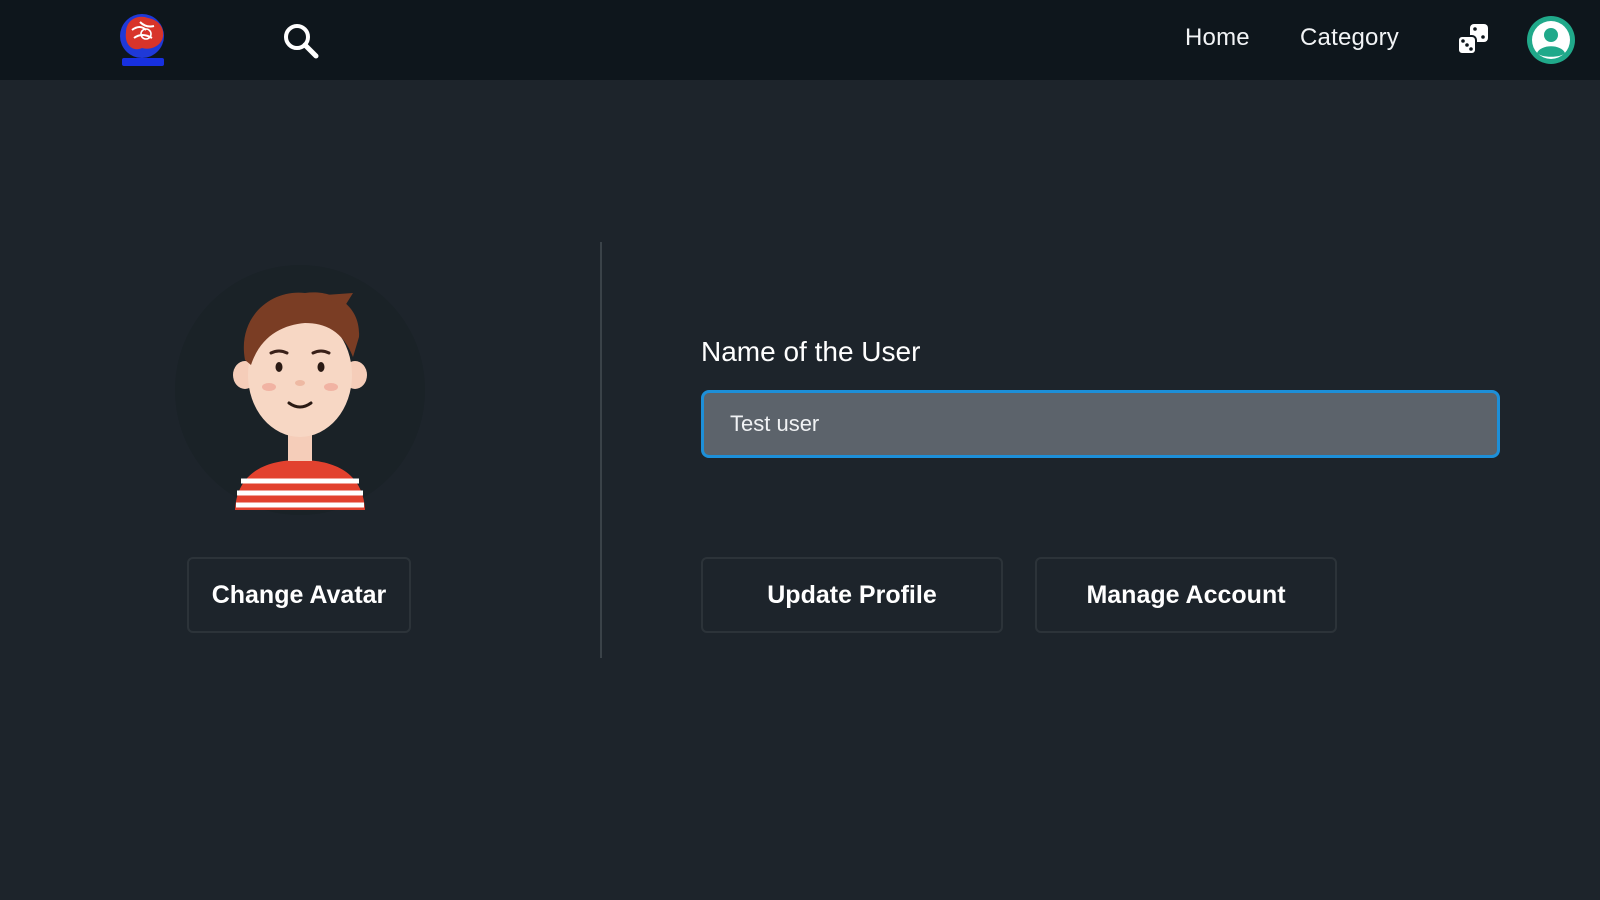 The width and height of the screenshot is (1600, 900). I want to click on vertical-divider, so click(601, 450).